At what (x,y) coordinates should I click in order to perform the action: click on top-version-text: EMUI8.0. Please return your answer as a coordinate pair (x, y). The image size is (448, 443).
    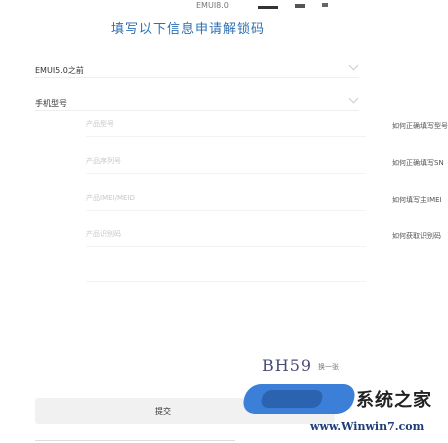
    Looking at the image, I should click on (212, 5).